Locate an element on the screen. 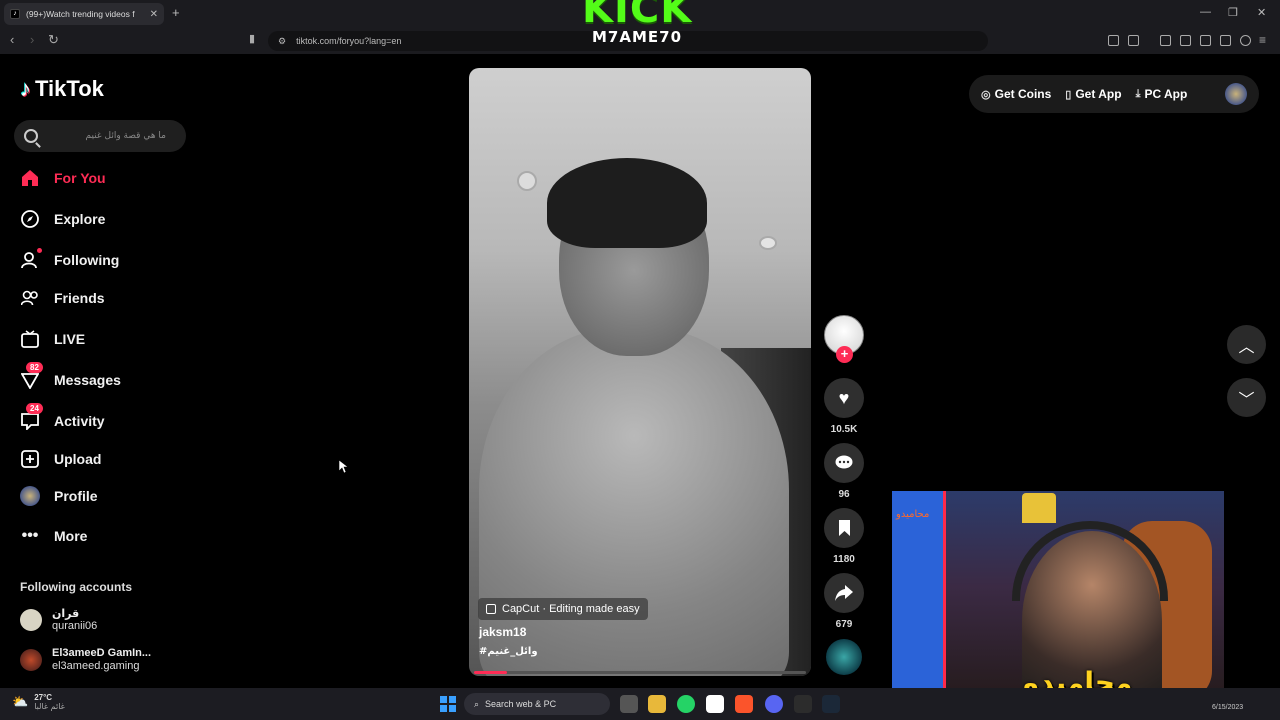 This screenshot has height=720, width=1280. site-info-icon: ⚙ is located at coordinates (282, 41).